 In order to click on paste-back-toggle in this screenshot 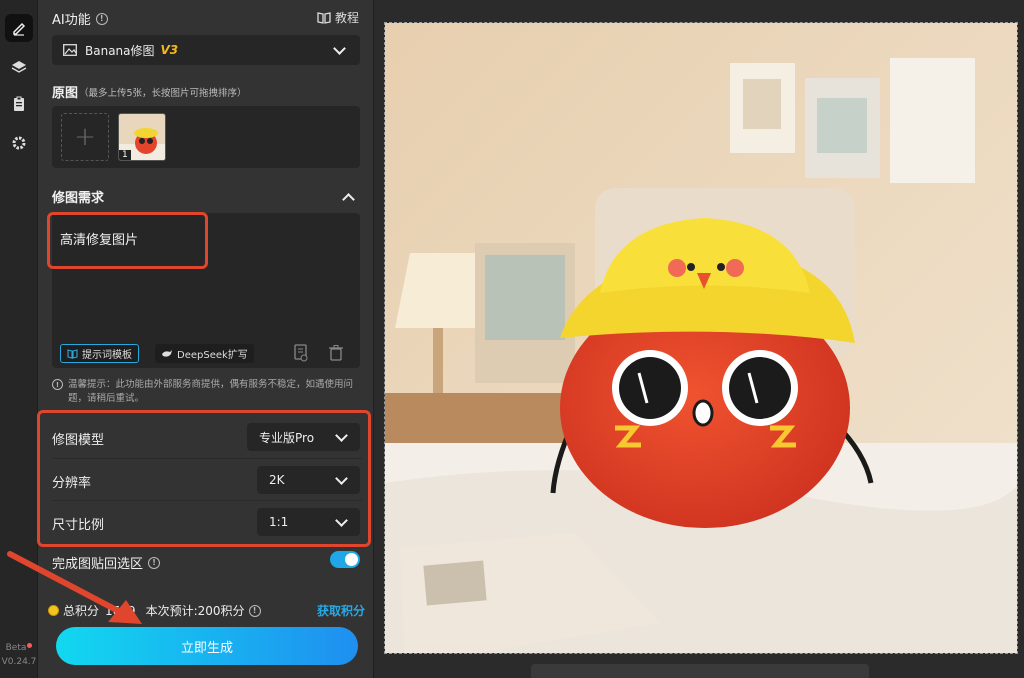, I will do `click(345, 559)`.